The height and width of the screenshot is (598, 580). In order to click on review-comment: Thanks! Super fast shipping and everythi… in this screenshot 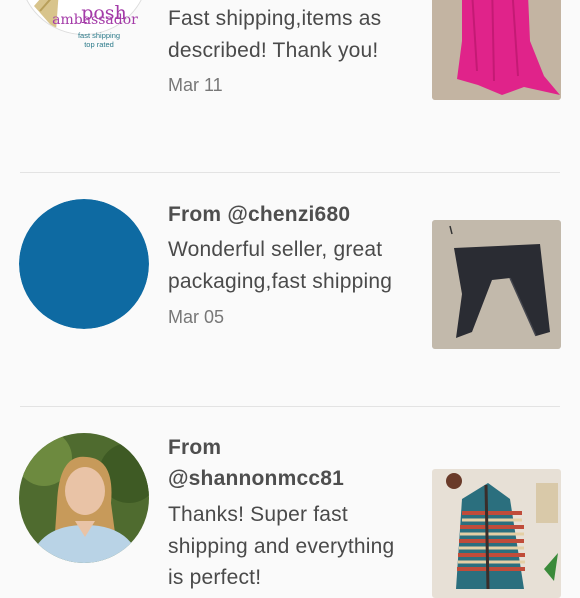, I will do `click(281, 546)`.